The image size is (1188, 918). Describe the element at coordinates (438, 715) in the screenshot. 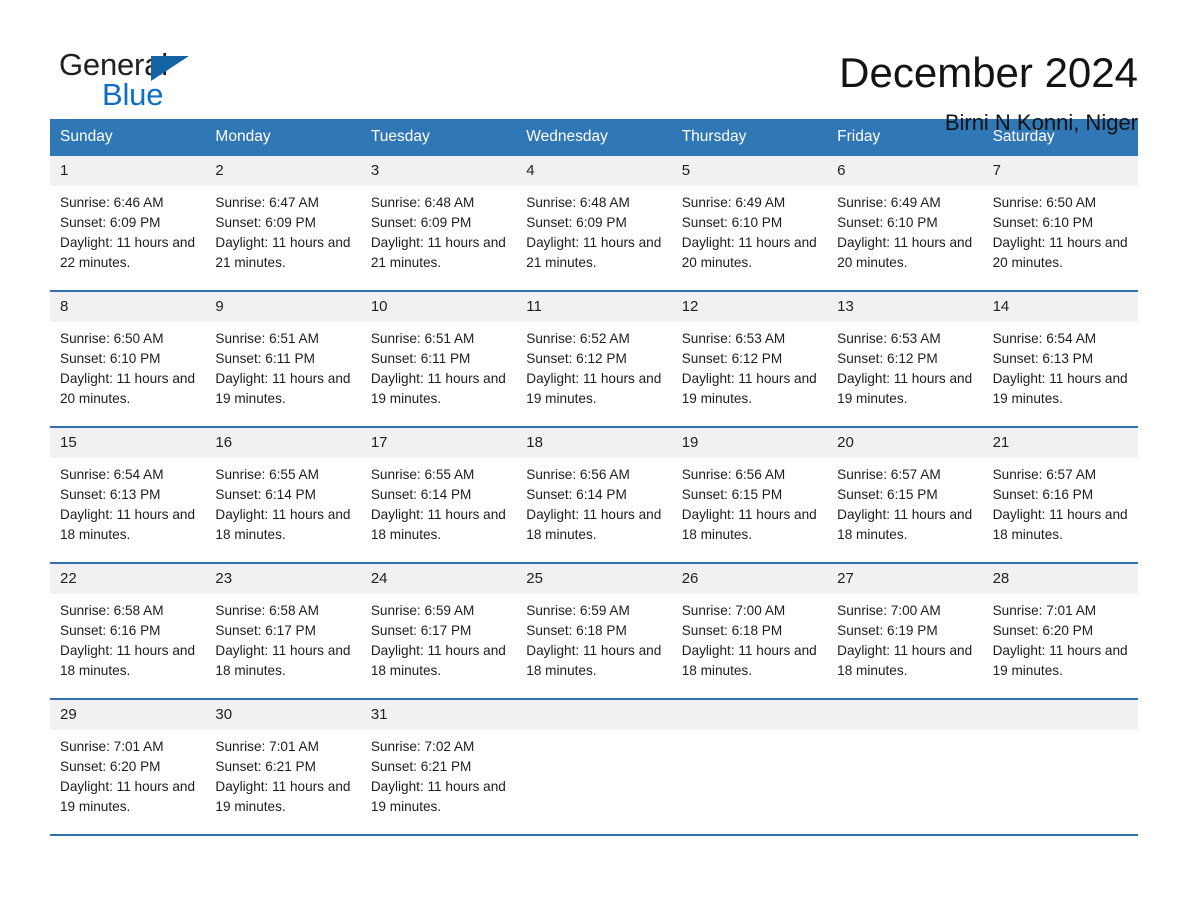

I see `day-number: 31` at that location.